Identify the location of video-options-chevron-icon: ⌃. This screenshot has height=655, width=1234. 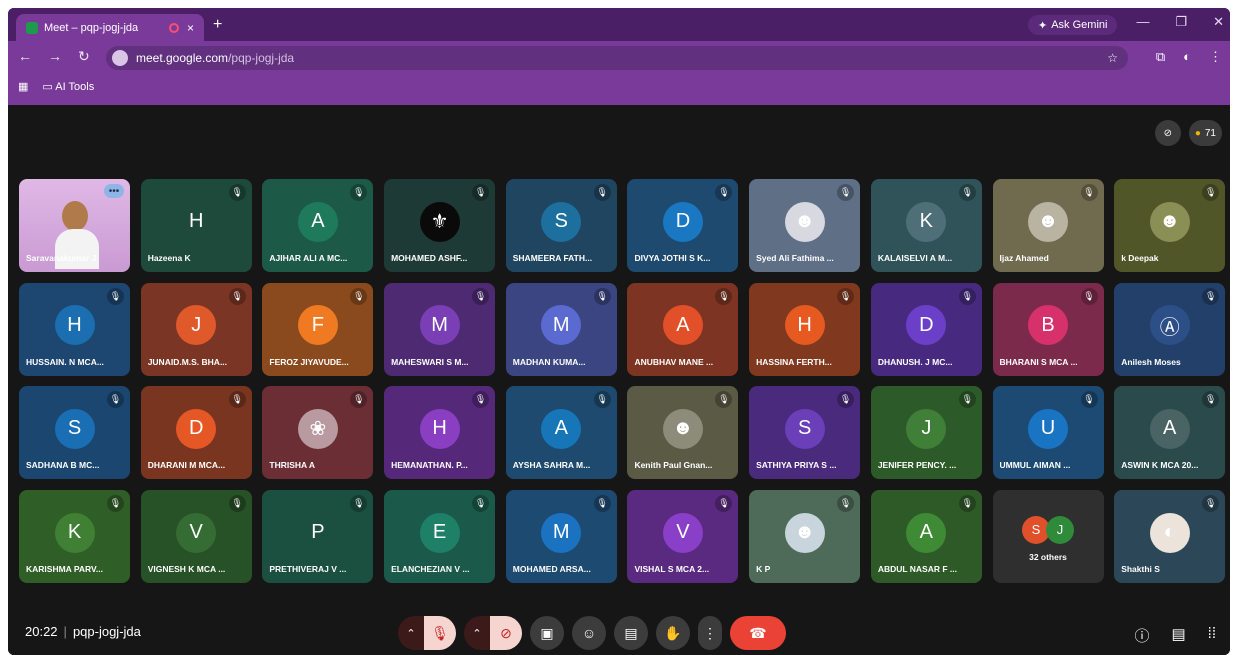
(477, 633).